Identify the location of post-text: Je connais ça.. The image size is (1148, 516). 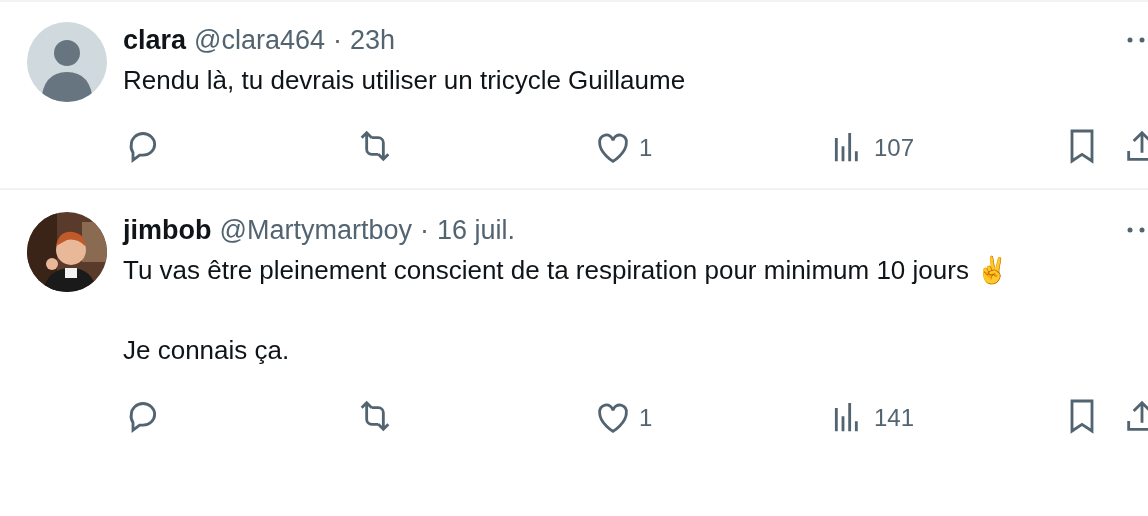
(207, 350).